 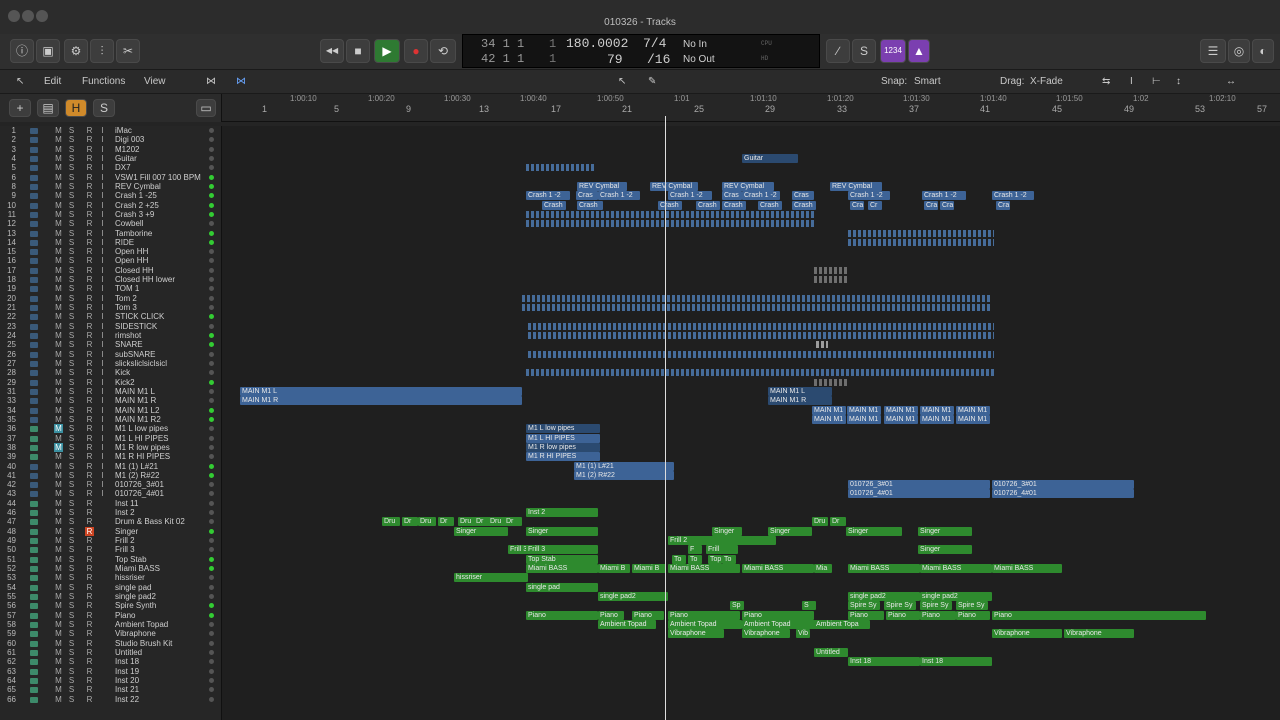 I want to click on region: Top, so click(x=715, y=559).